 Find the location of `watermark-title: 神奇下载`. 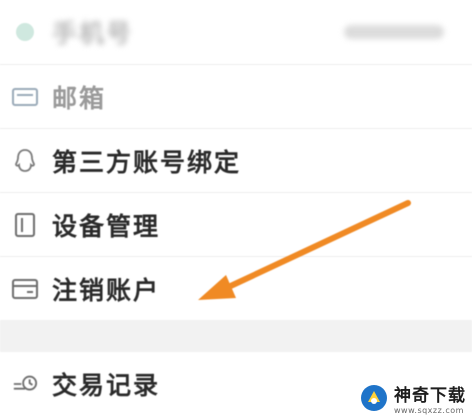

watermark-title: 神奇下载 is located at coordinates (430, 396).